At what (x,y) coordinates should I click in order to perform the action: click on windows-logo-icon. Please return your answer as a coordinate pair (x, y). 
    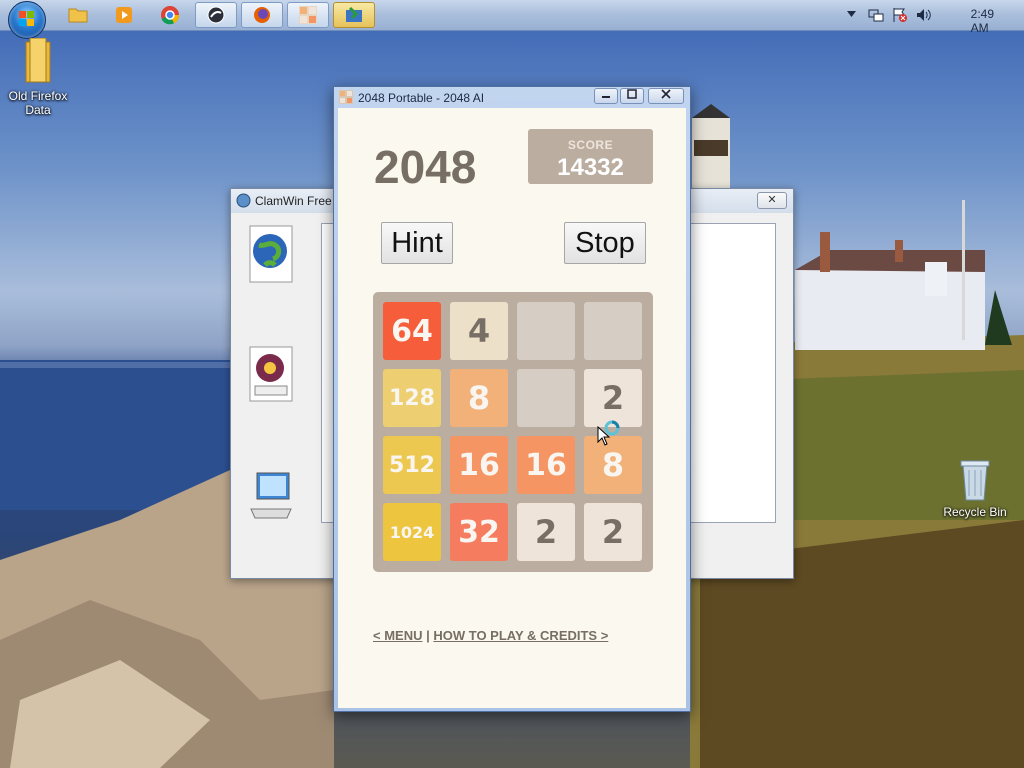
    Looking at the image, I should click on (26, 18).